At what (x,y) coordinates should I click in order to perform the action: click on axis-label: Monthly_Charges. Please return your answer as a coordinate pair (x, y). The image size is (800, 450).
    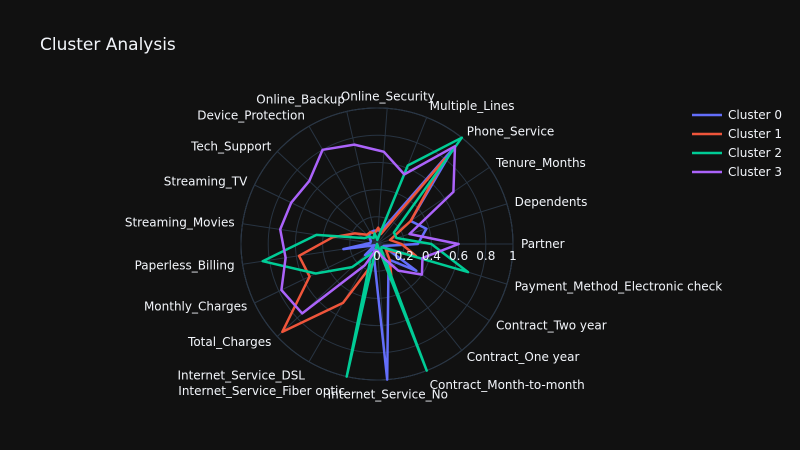
    Looking at the image, I should click on (195, 307).